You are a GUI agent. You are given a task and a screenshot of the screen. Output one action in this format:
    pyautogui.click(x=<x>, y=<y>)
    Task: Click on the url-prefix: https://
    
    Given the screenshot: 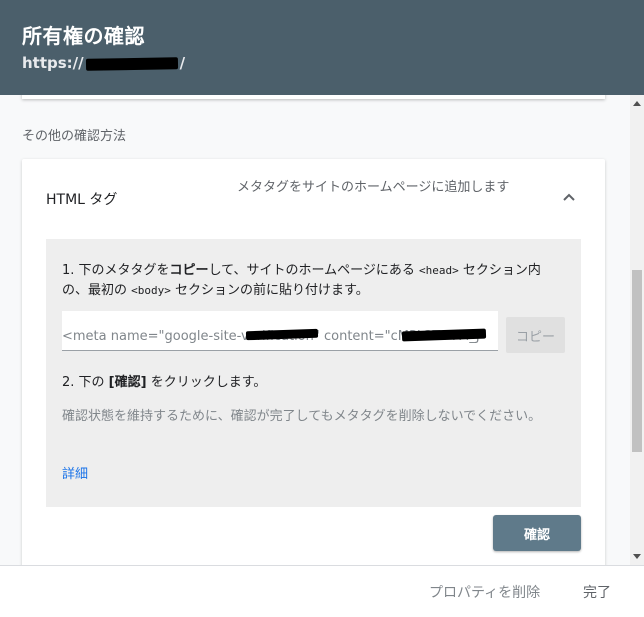 What is the action you would take?
    pyautogui.click(x=53, y=63)
    